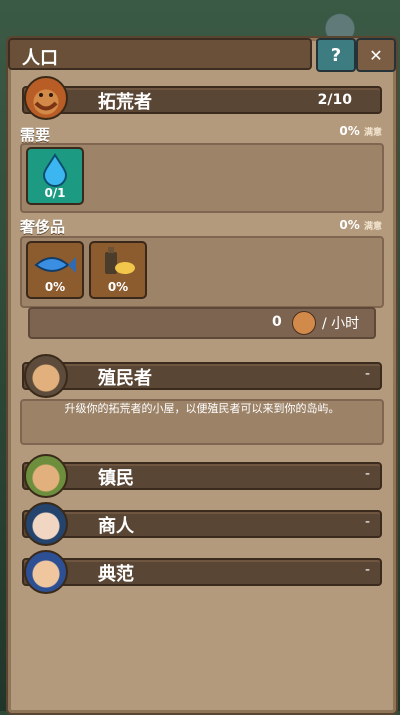  I want to click on goods-luxury-item: 0%, so click(118, 270).